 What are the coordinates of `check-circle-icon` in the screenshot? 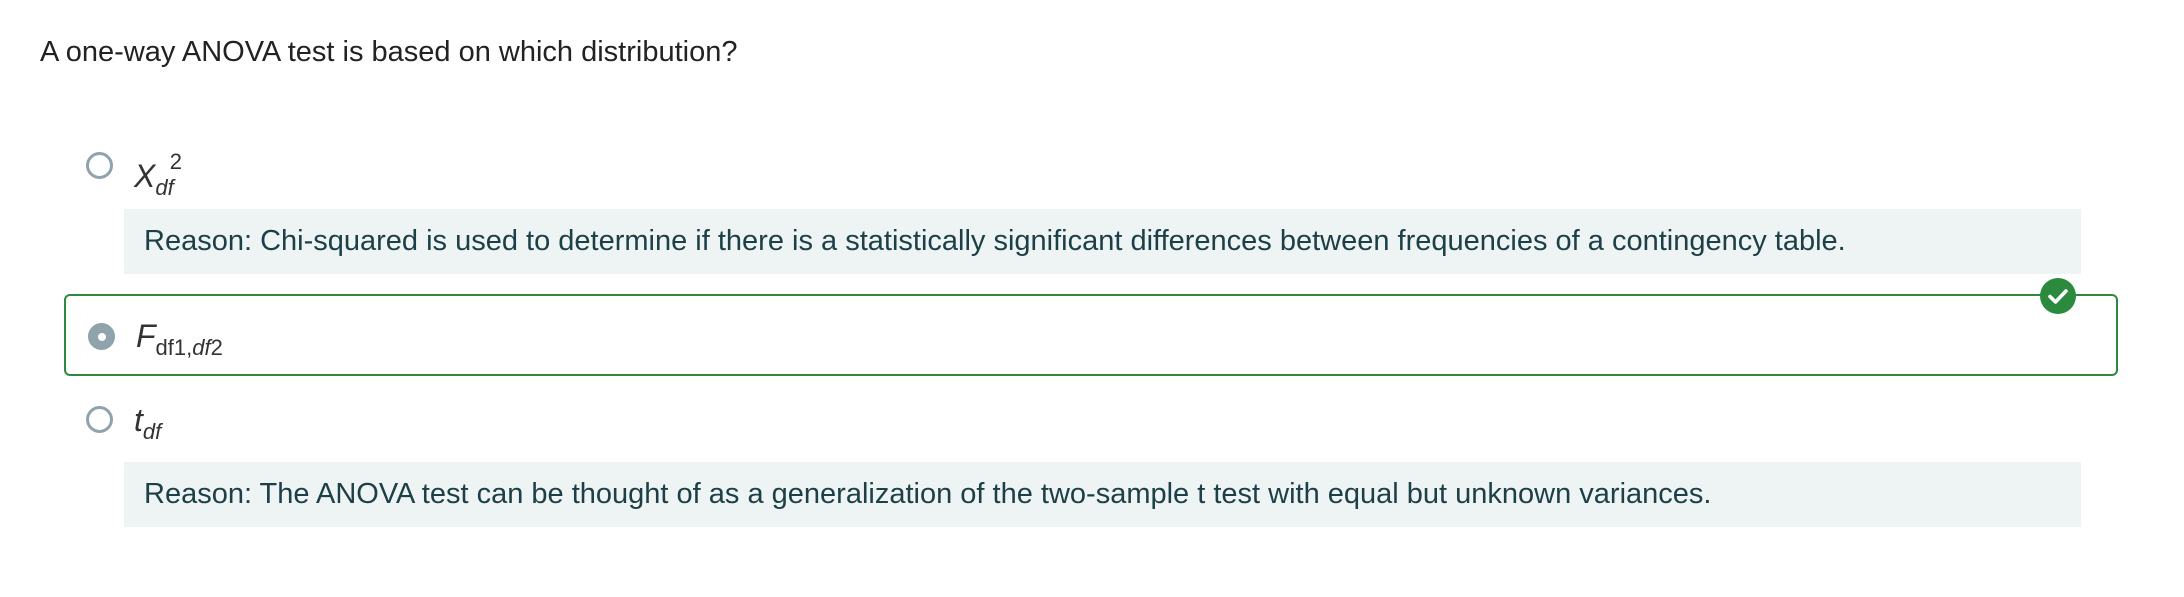 It's located at (2058, 296).